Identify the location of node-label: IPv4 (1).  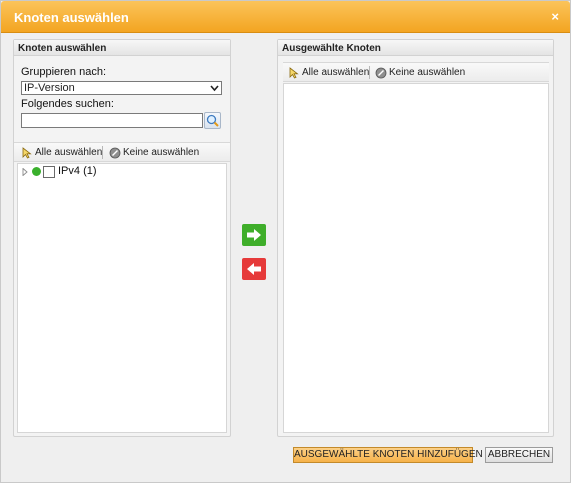
(77, 171).